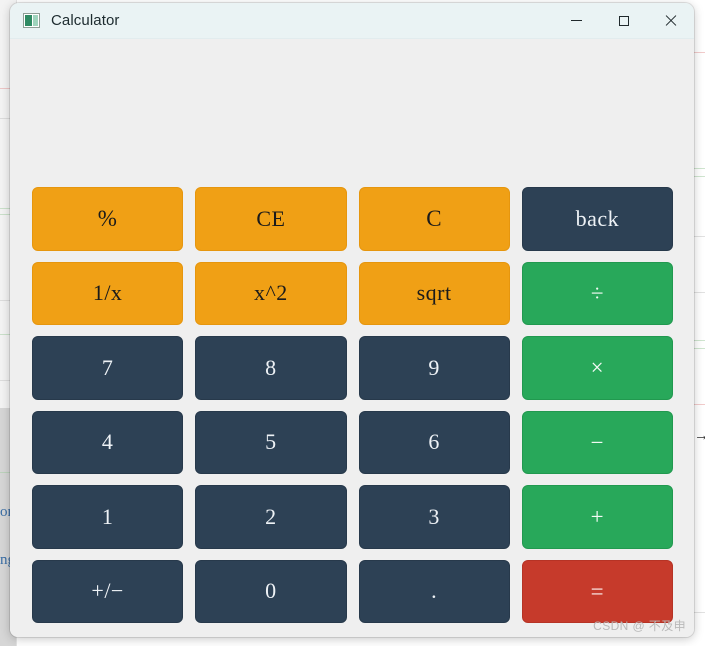  What do you see at coordinates (271, 219) in the screenshot?
I see `key-ce: CE` at bounding box center [271, 219].